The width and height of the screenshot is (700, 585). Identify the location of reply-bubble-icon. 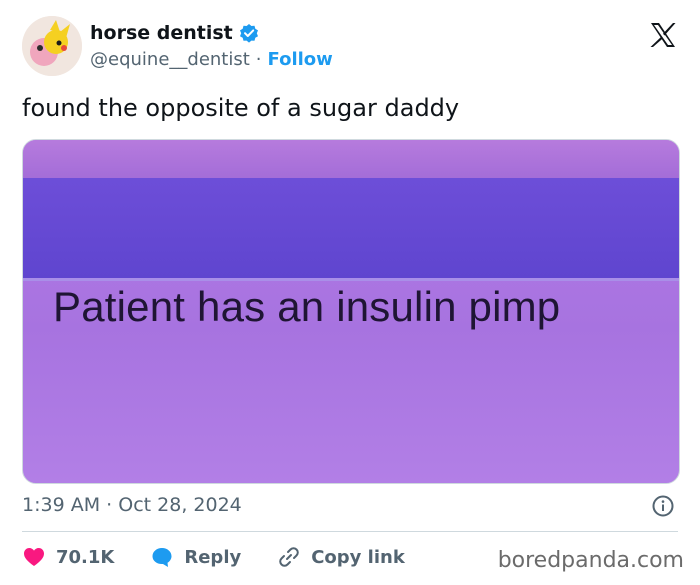
(162, 557).